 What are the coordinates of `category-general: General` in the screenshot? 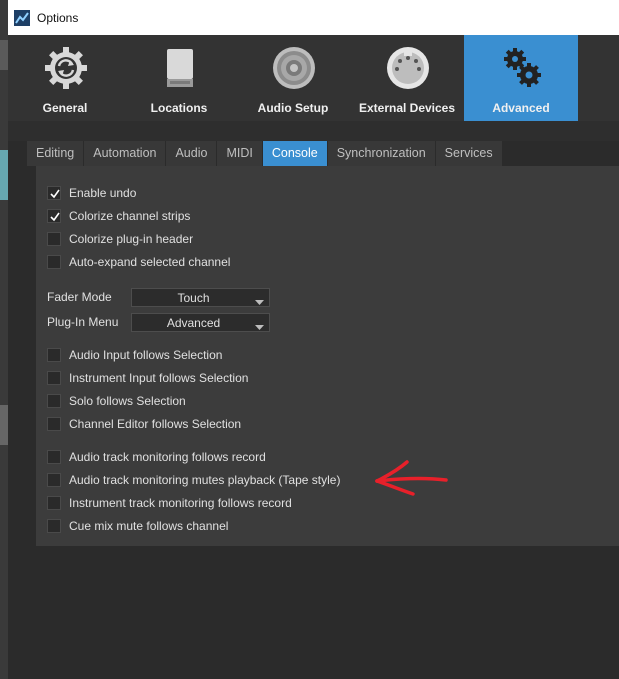 It's located at (65, 78).